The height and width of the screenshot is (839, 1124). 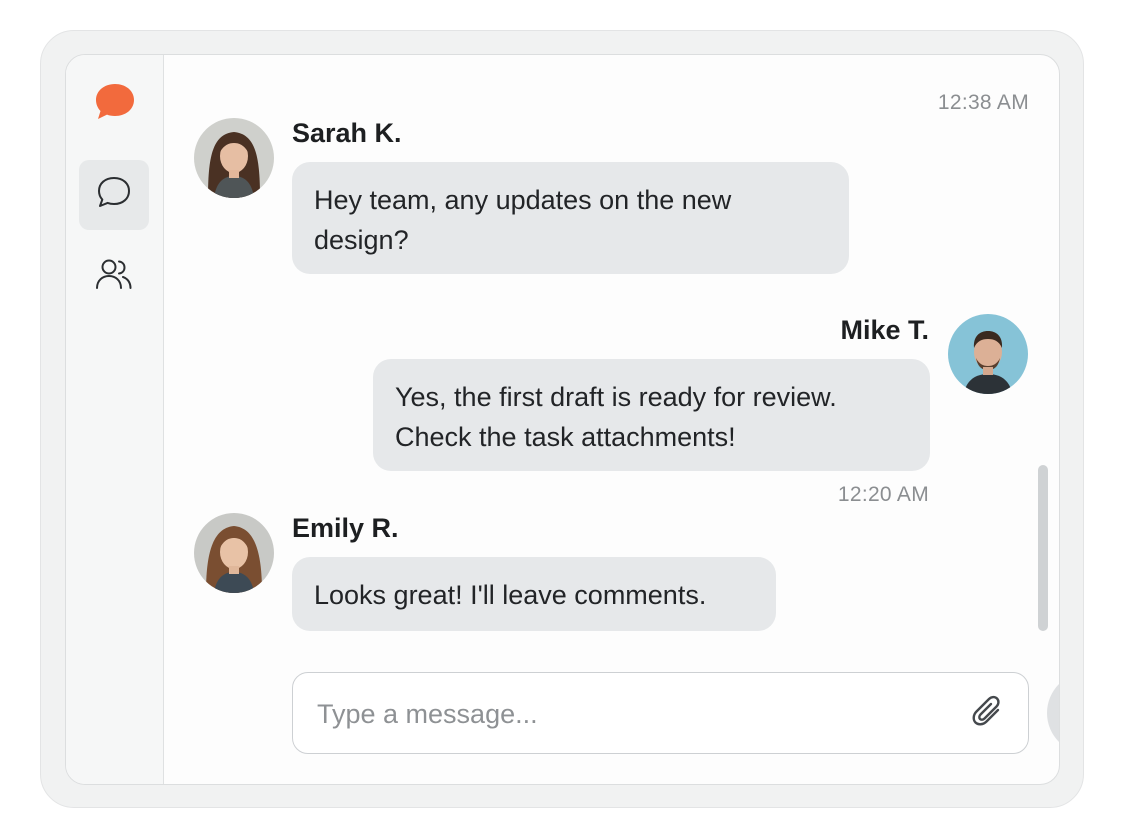 I want to click on message-timestamp: 12:20 AM, so click(x=883, y=494).